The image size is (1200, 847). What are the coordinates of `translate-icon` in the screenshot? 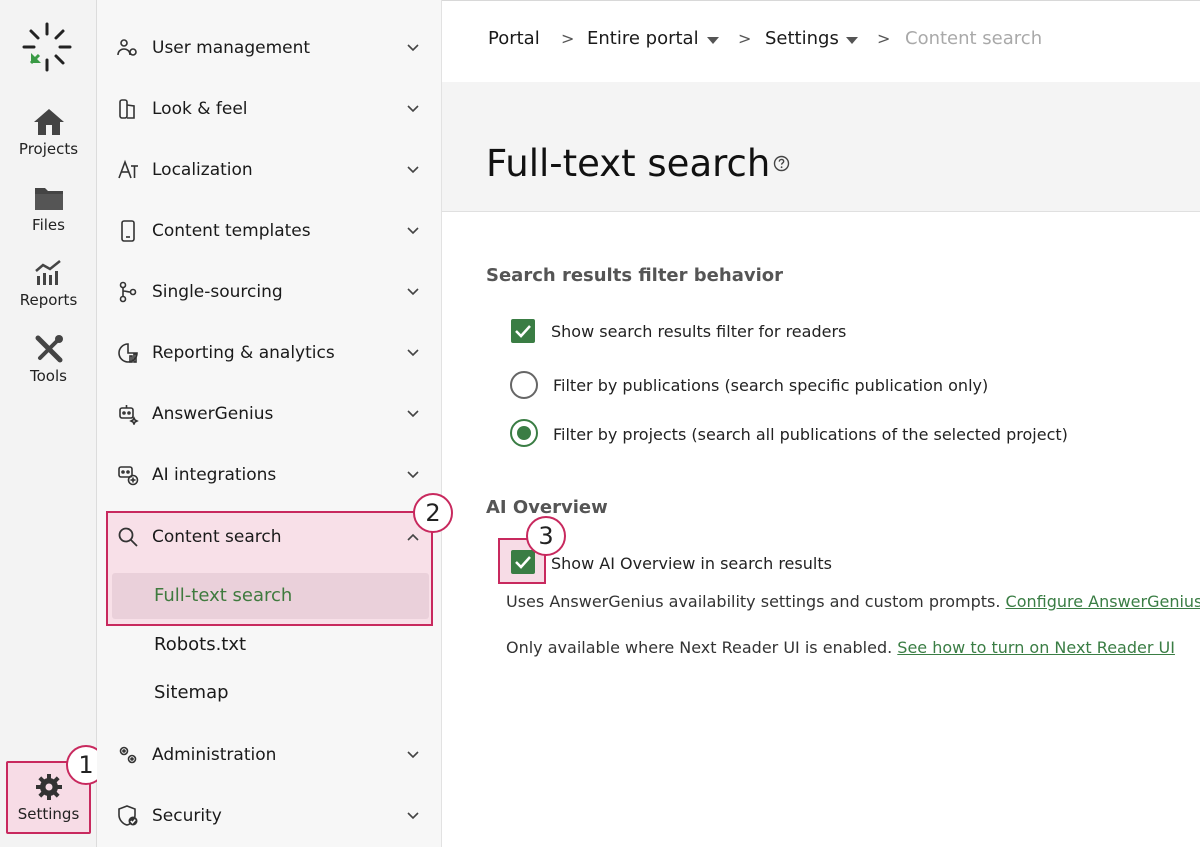 It's located at (128, 169).